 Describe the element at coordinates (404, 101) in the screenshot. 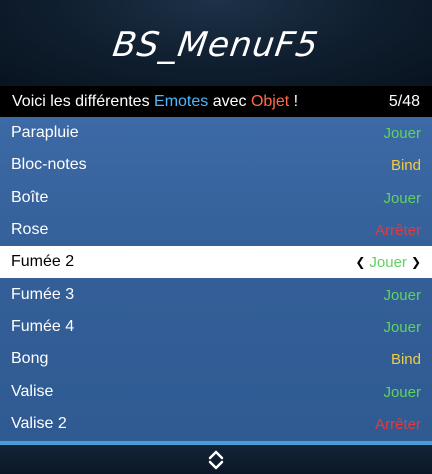

I see `item-counter: 5/48` at that location.